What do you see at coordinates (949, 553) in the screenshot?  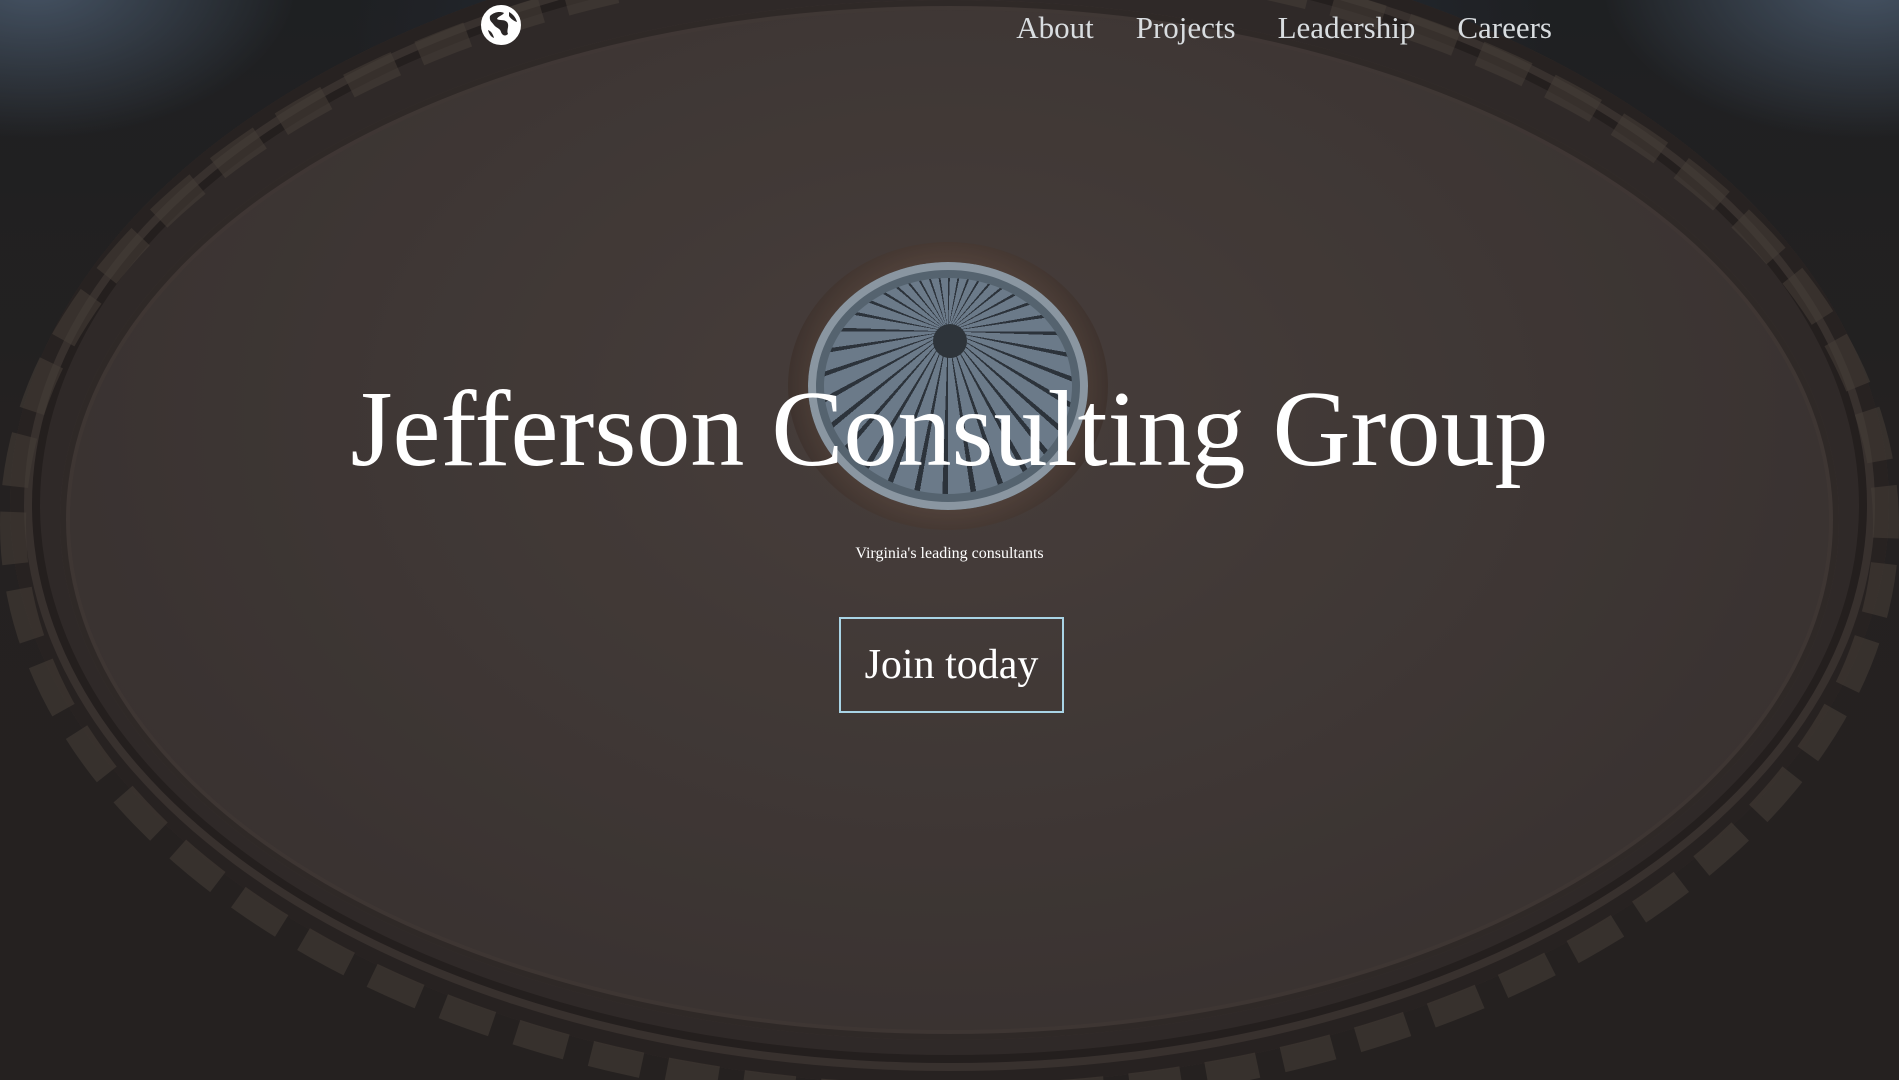 I see `hero-subtitle: Virginia's leading consultants` at bounding box center [949, 553].